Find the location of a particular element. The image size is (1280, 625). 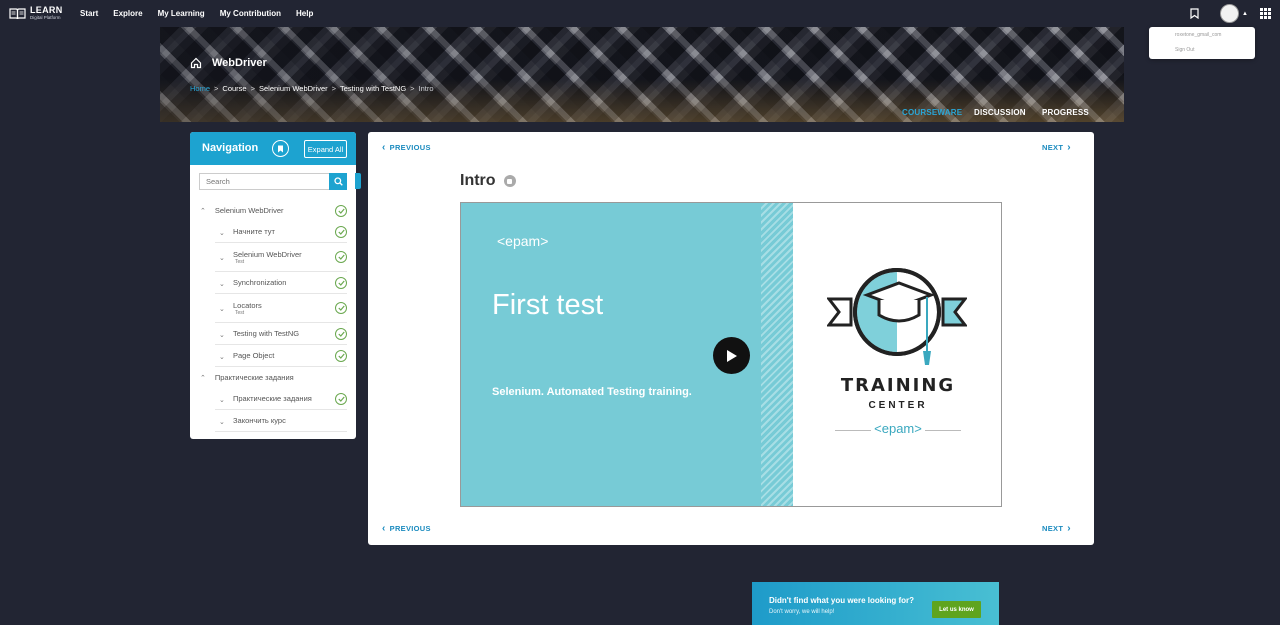

unit-title: Intro is located at coordinates (488, 181).